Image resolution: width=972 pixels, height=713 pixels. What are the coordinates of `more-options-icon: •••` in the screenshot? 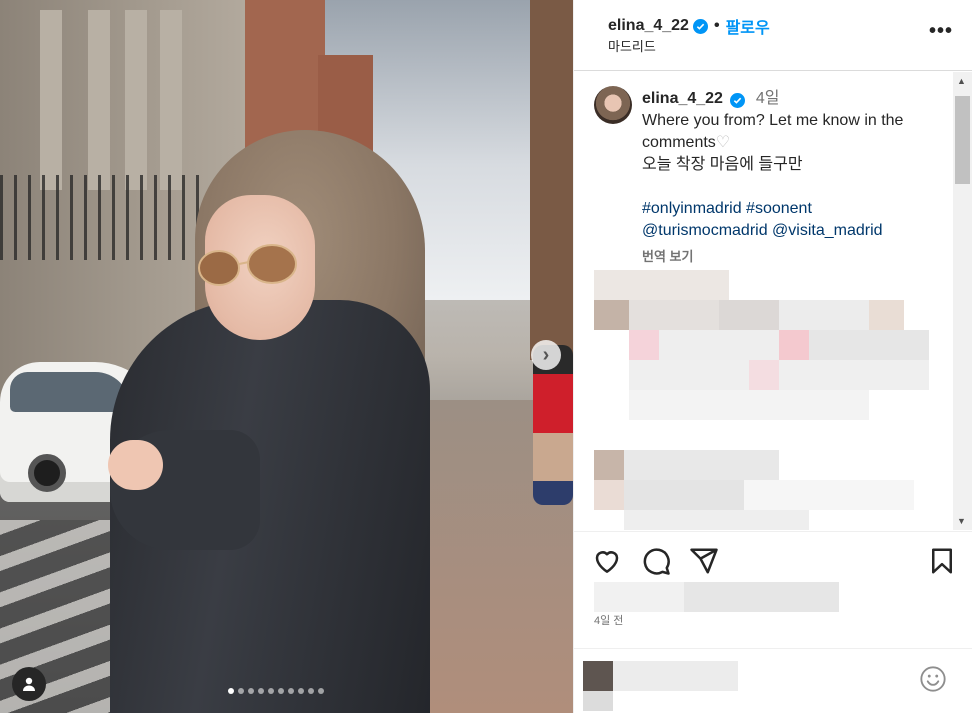 It's located at (941, 31).